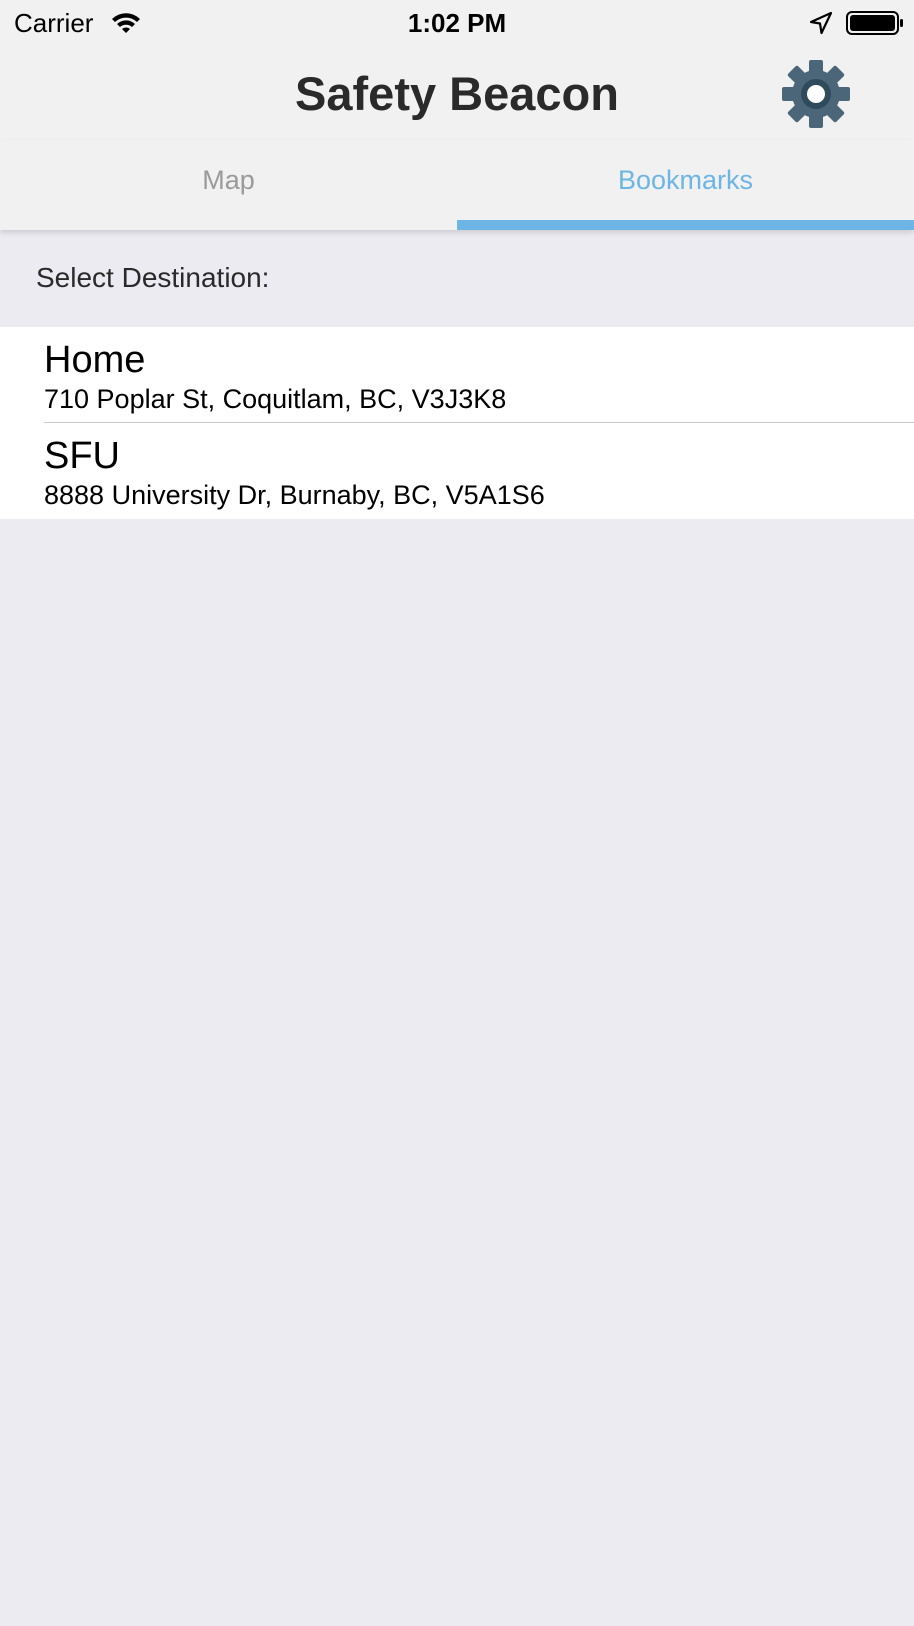  Describe the element at coordinates (294, 495) in the screenshot. I see `bookmark-address: 8888 University Dr, Burnaby, BC, V5A1S6` at that location.